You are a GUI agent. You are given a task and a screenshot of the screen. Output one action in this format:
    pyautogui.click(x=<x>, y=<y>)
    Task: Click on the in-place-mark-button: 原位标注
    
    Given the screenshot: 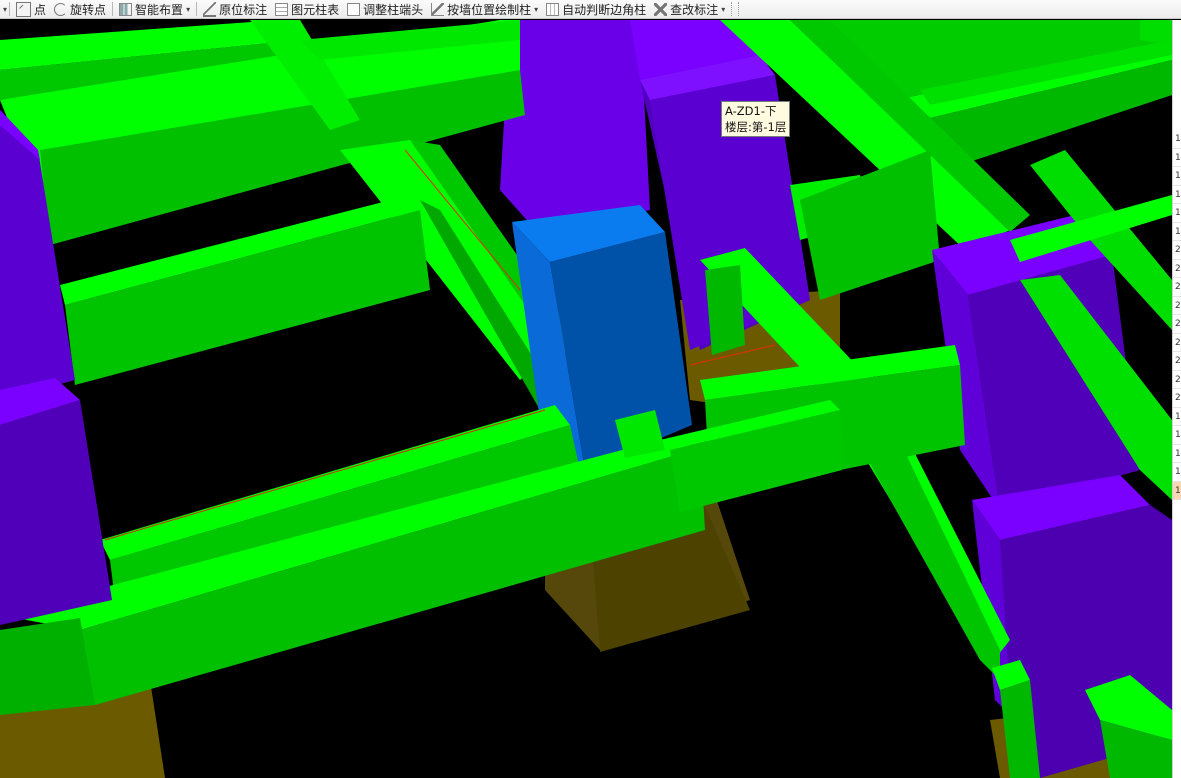 What is the action you would take?
    pyautogui.click(x=235, y=9)
    